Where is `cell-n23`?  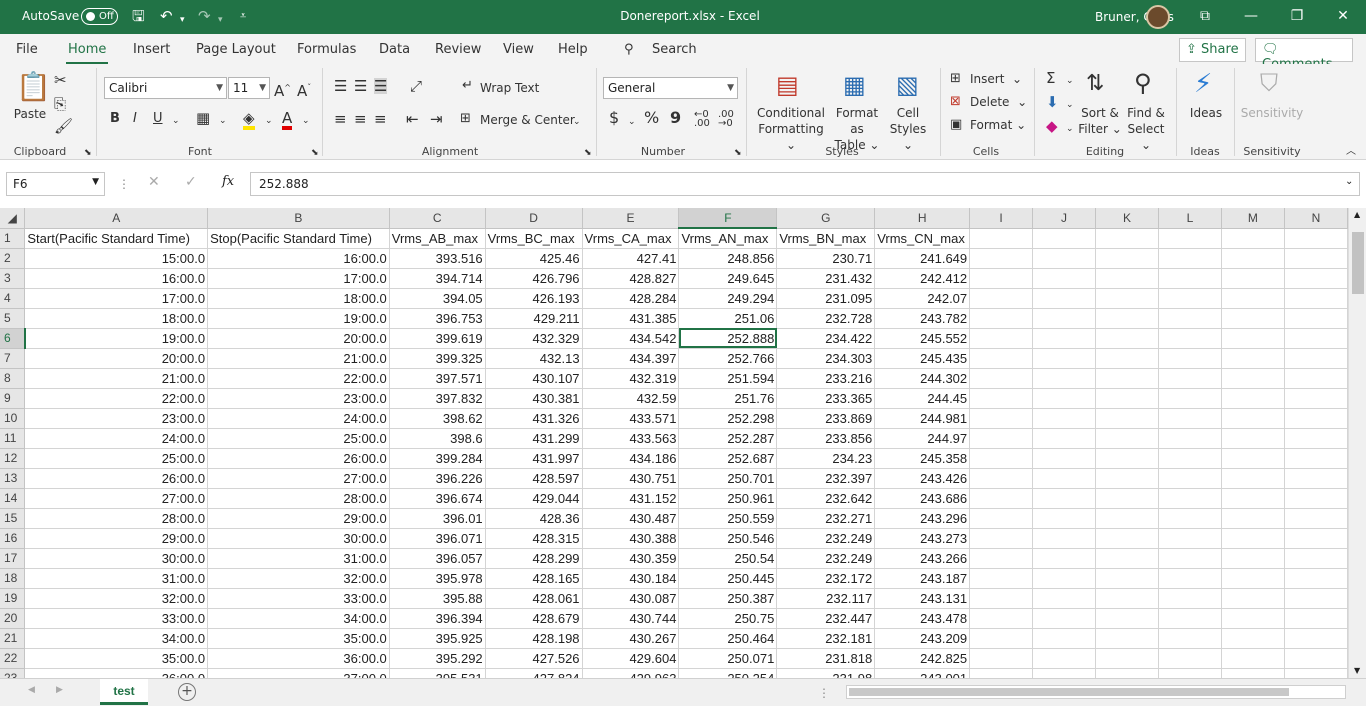
cell-n23 is located at coordinates (1316, 673).